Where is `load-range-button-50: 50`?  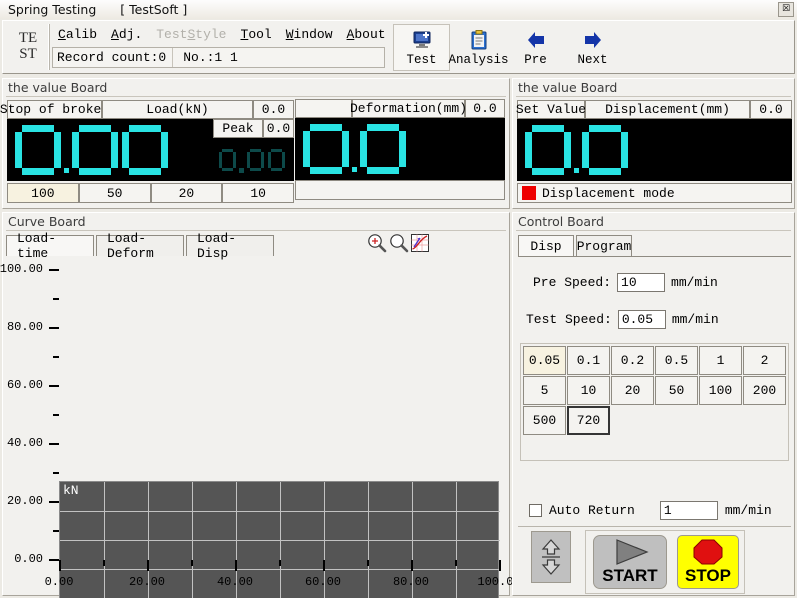
load-range-button-50: 50 is located at coordinates (114, 193).